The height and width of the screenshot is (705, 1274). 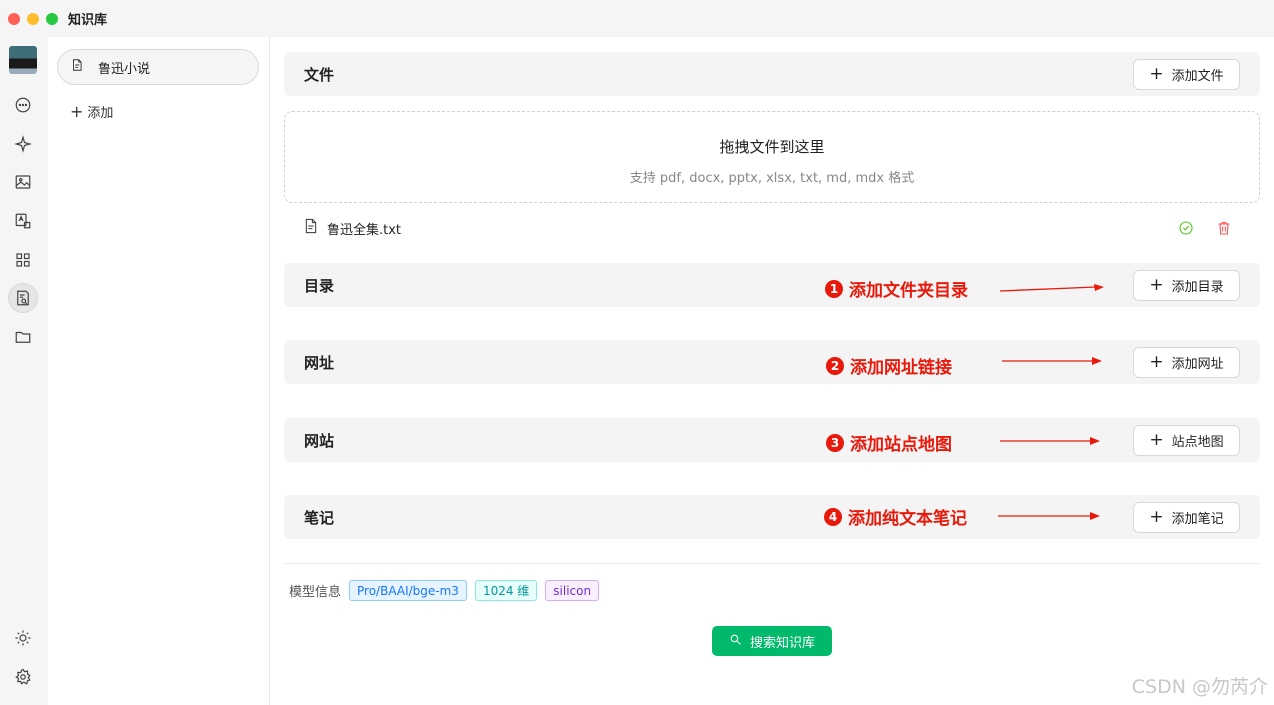 What do you see at coordinates (88, 20) in the screenshot?
I see `window-title: 知识库` at bounding box center [88, 20].